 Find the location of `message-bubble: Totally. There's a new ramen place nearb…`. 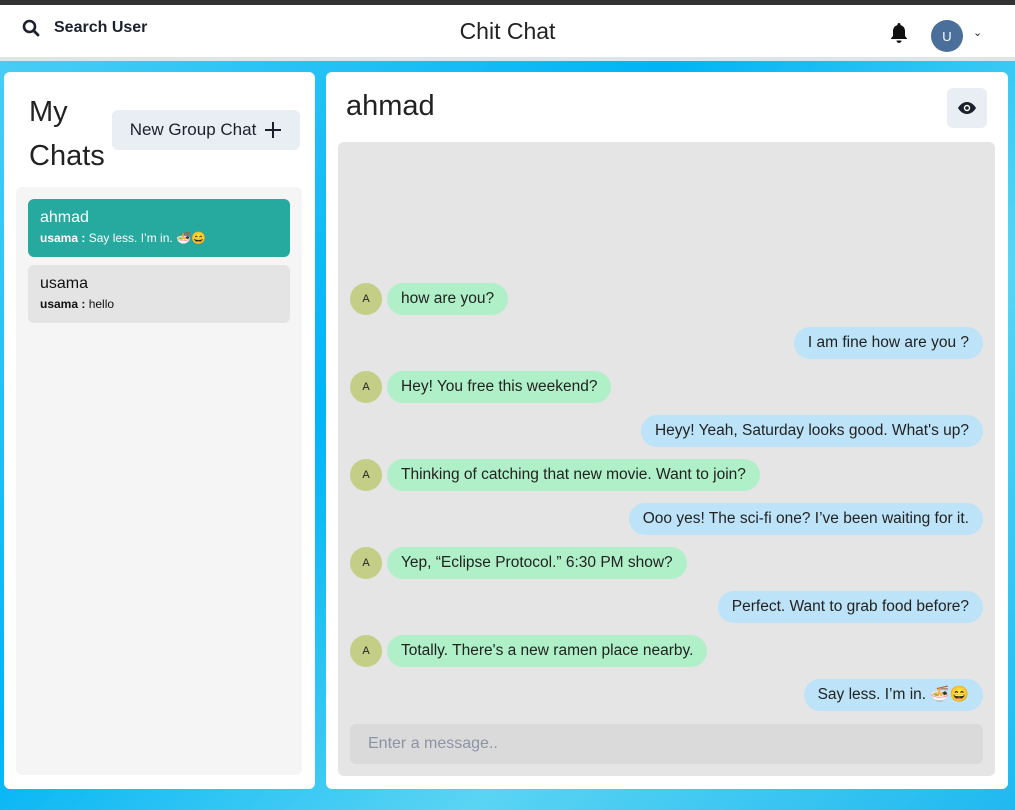

message-bubble: Totally. There's a new ramen place nearb… is located at coordinates (547, 651).